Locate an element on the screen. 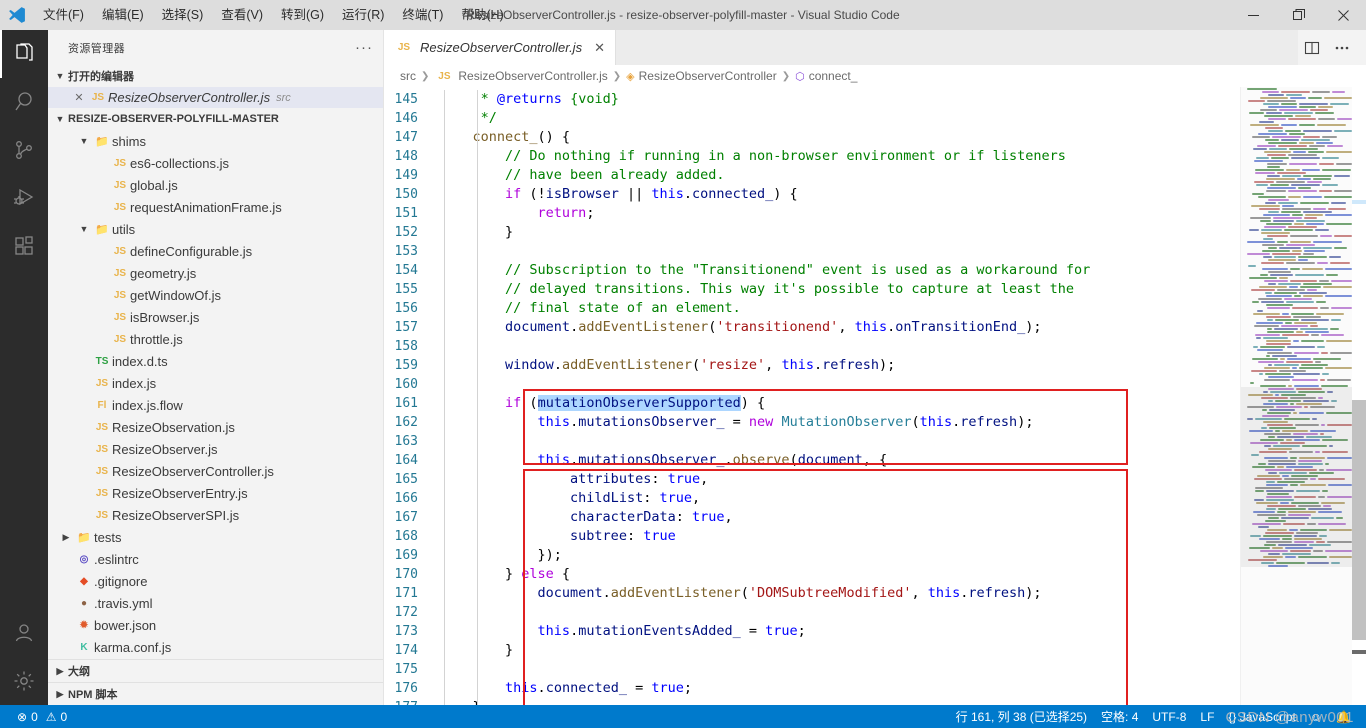  chevron-right-icon: ▶ is located at coordinates (66, 537).